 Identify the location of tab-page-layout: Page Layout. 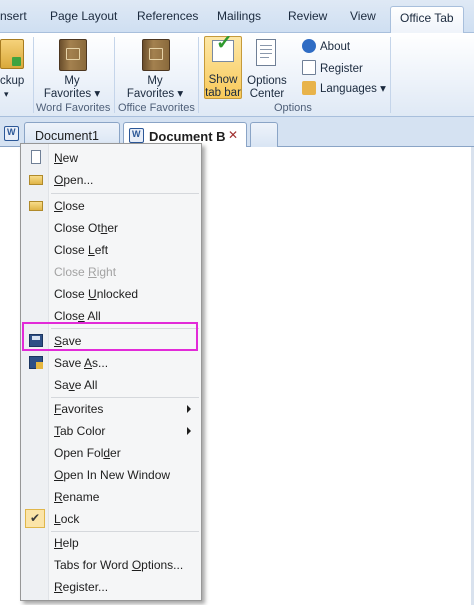
(83, 16).